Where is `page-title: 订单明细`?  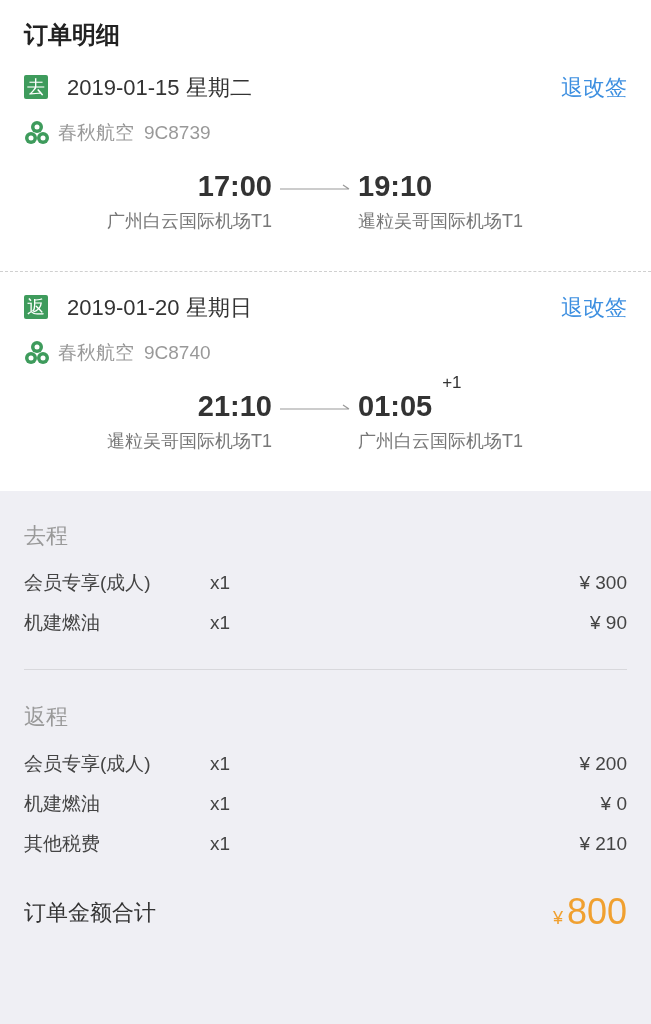
page-title: 订单明细 is located at coordinates (72, 35).